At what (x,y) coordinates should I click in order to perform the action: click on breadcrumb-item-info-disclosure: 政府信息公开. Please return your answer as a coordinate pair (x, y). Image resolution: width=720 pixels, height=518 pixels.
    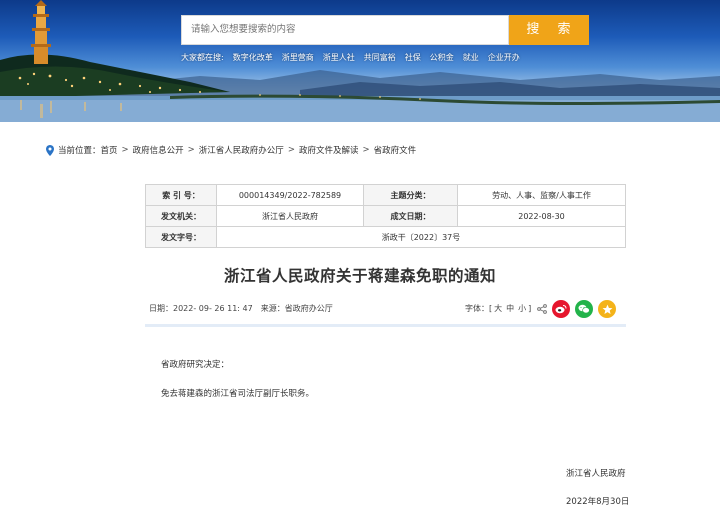
    Looking at the image, I should click on (158, 150).